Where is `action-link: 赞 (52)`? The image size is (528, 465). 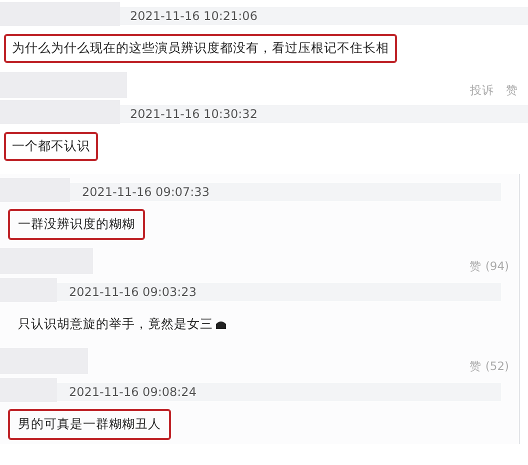
action-link: 赞 (52) is located at coordinates (489, 366).